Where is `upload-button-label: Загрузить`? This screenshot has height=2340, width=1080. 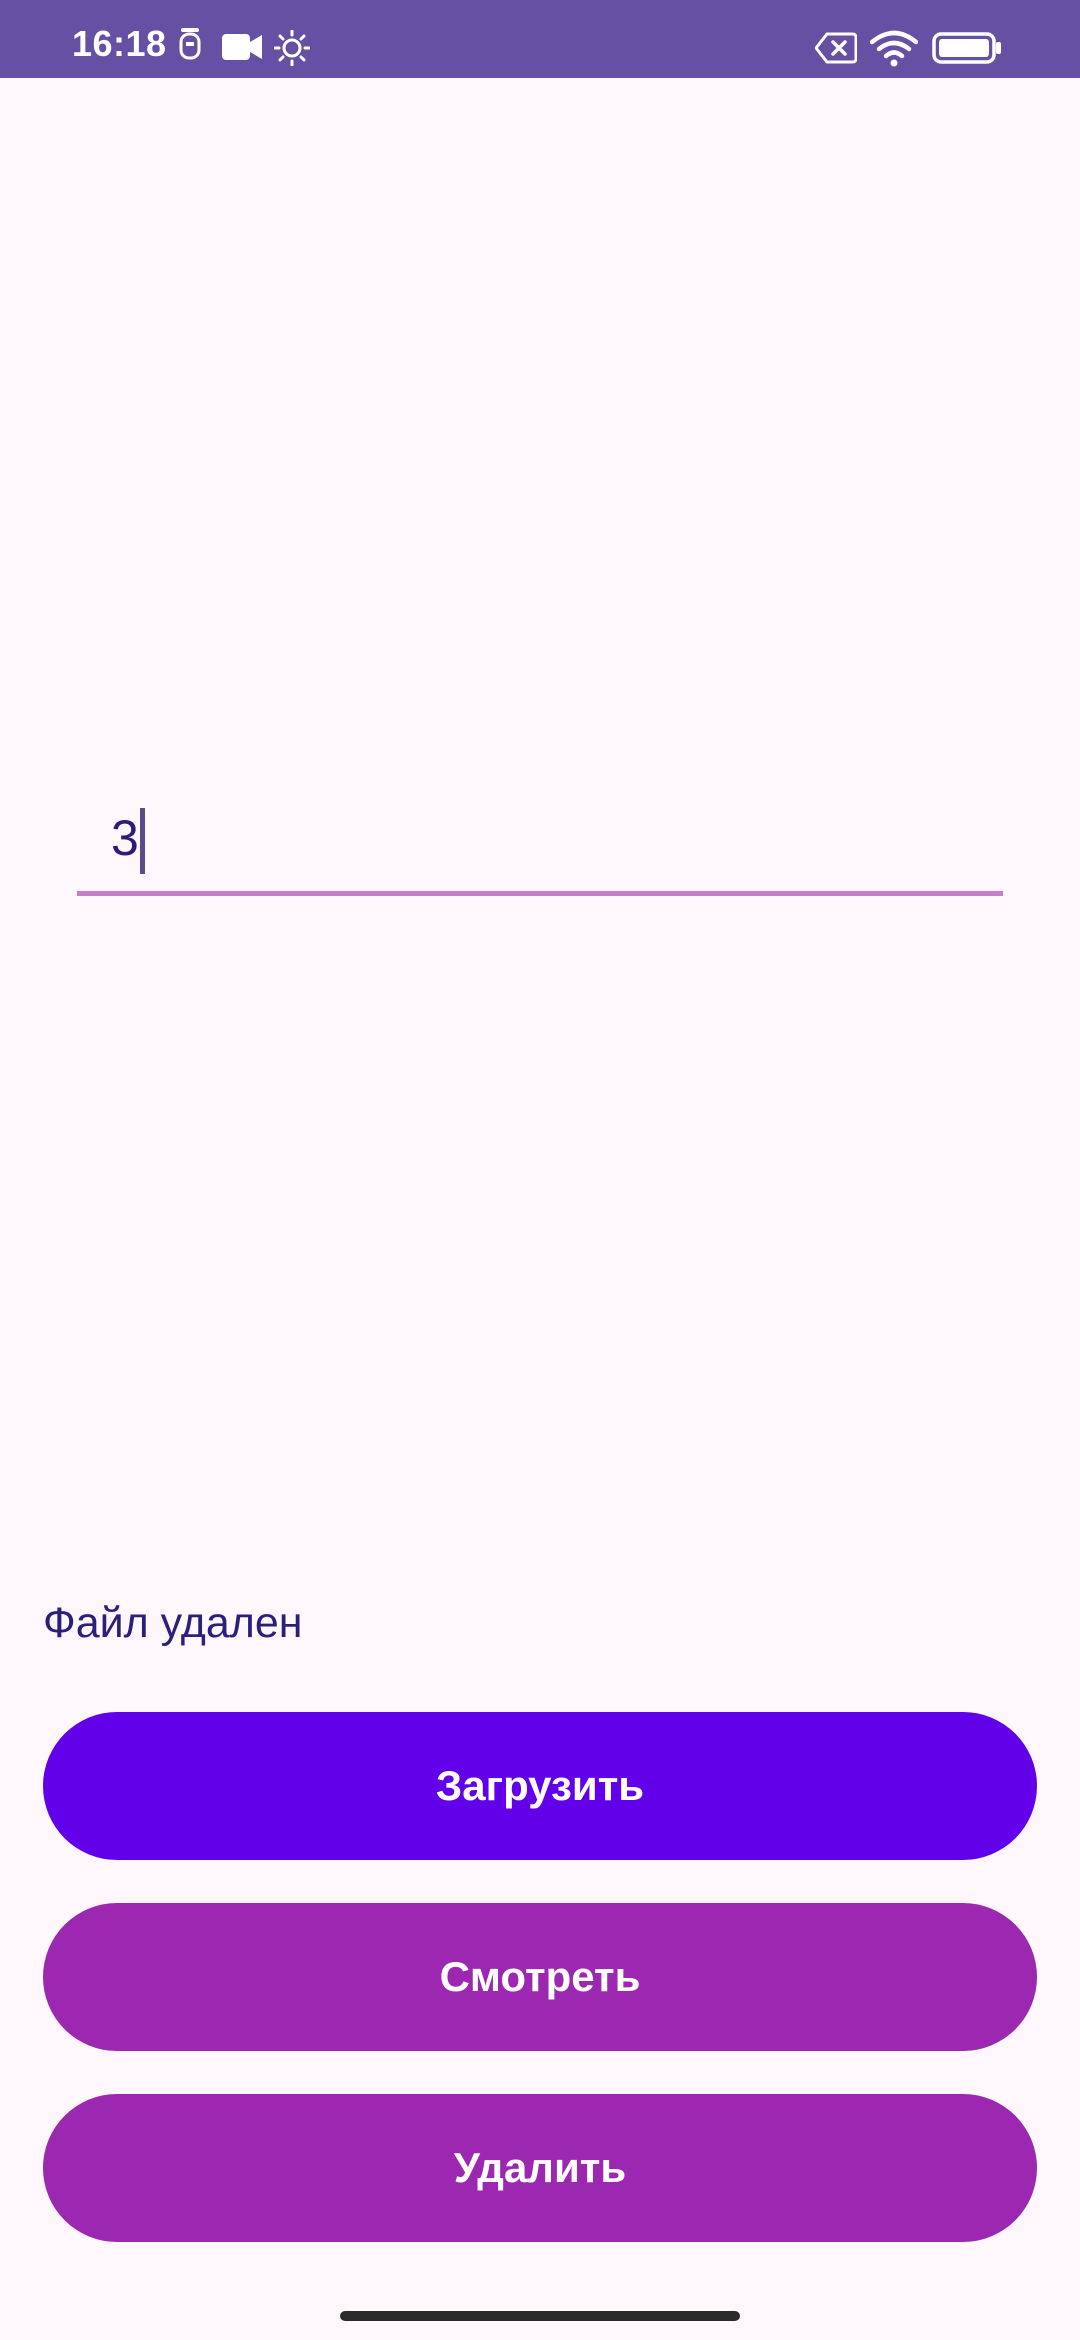 upload-button-label: Загрузить is located at coordinates (540, 1785).